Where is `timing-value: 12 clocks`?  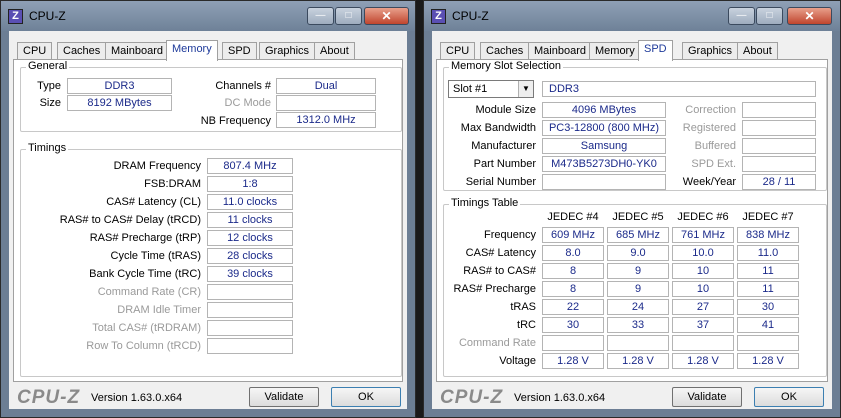
timing-value: 12 clocks is located at coordinates (250, 238).